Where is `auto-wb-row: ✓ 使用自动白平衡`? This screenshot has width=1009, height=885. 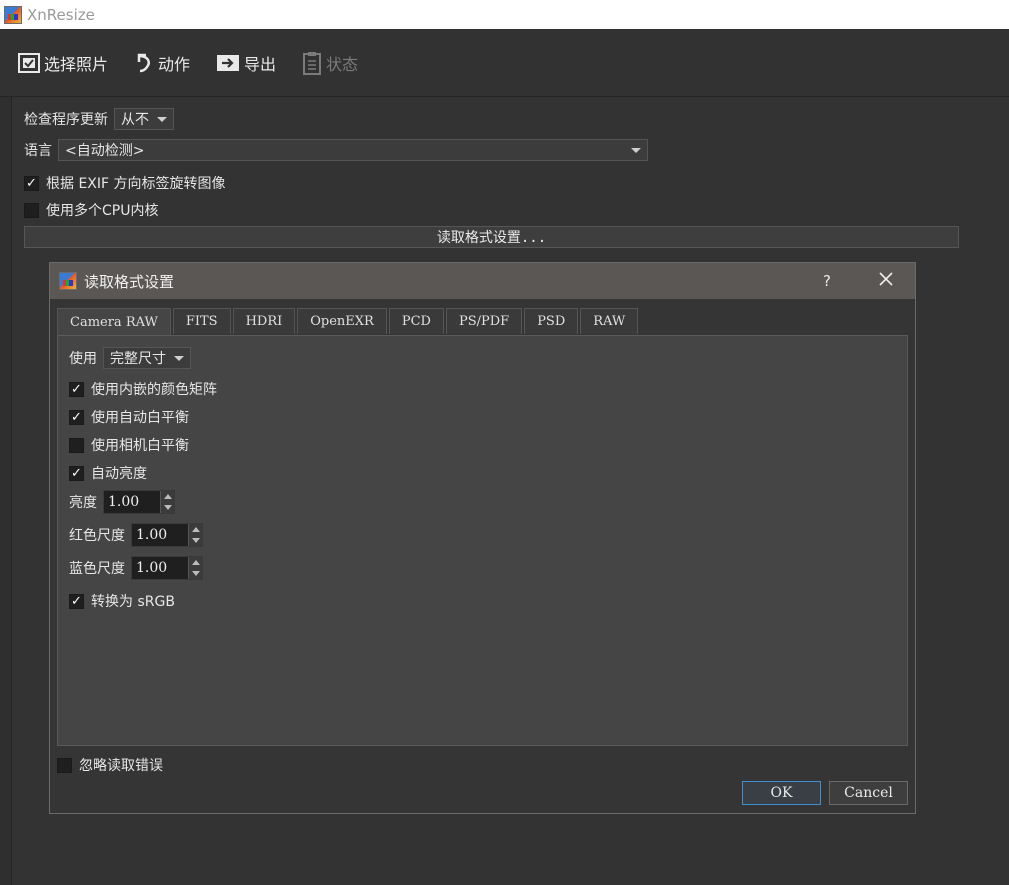
auto-wb-row: ✓ 使用自动白平衡 is located at coordinates (129, 417).